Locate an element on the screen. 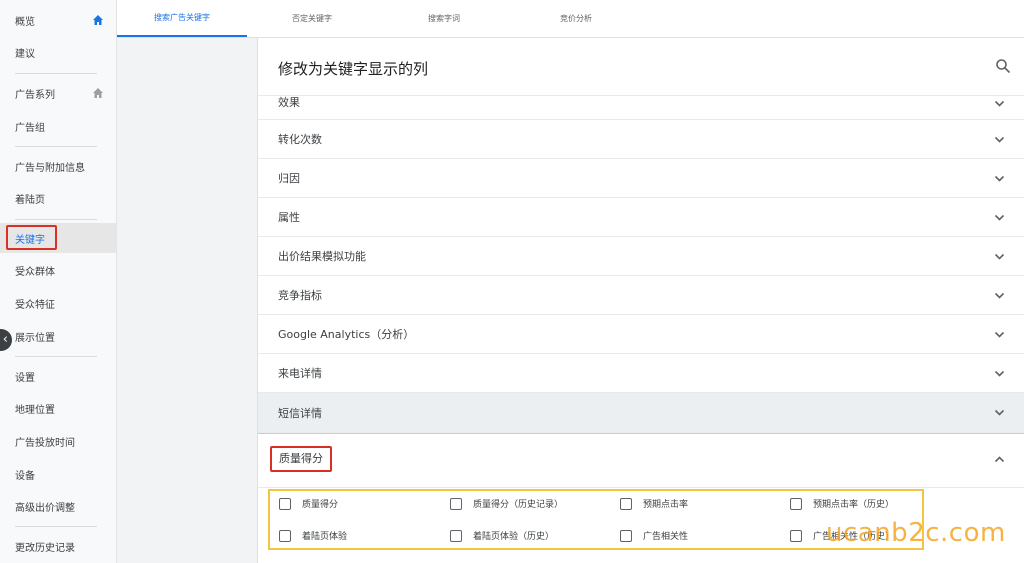 This screenshot has height=563, width=1024. search-icon is located at coordinates (1003, 66).